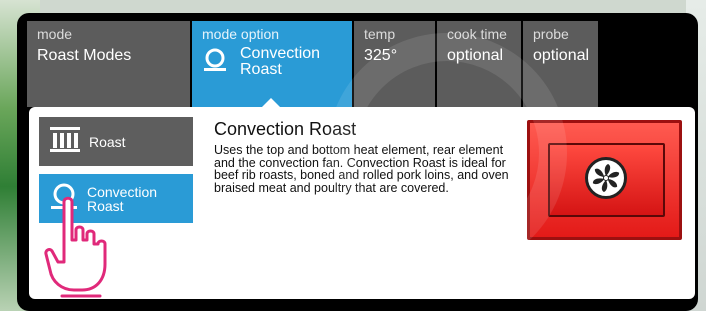  What do you see at coordinates (107, 141) in the screenshot?
I see `roast-option-label: Roast` at bounding box center [107, 141].